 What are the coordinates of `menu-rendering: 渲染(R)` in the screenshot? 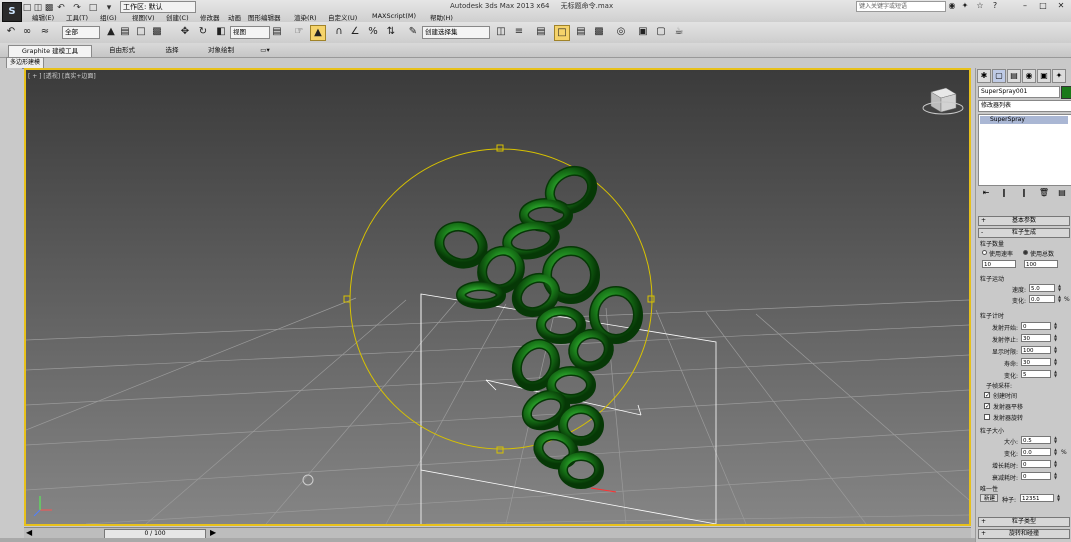 It's located at (305, 17).